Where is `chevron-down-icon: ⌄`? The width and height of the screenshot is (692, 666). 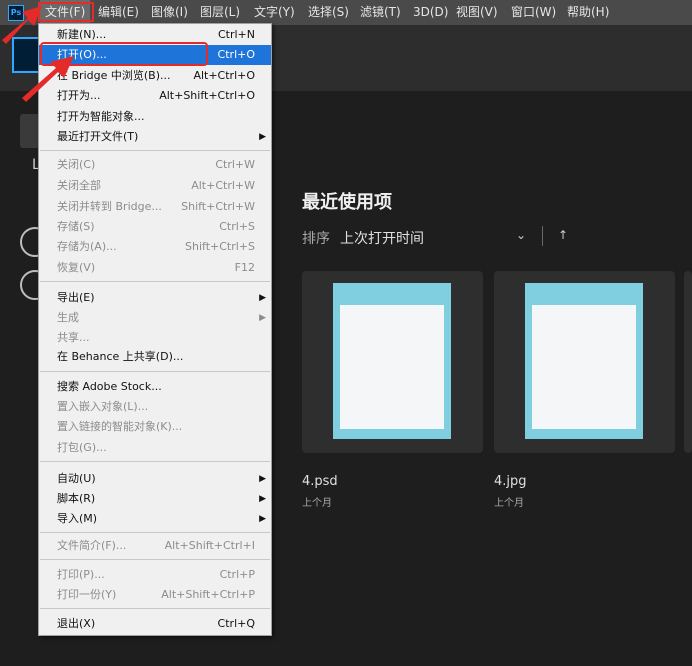 chevron-down-icon: ⌄ is located at coordinates (521, 235).